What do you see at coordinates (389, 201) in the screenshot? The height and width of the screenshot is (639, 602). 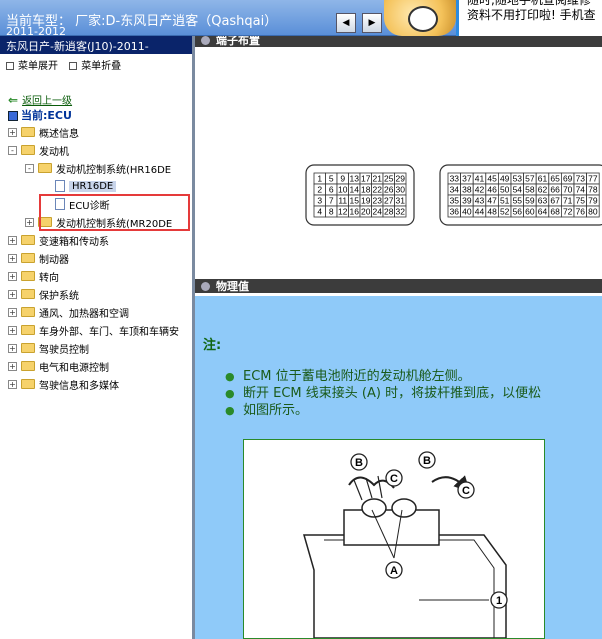 I see `terminal-number: 27` at bounding box center [389, 201].